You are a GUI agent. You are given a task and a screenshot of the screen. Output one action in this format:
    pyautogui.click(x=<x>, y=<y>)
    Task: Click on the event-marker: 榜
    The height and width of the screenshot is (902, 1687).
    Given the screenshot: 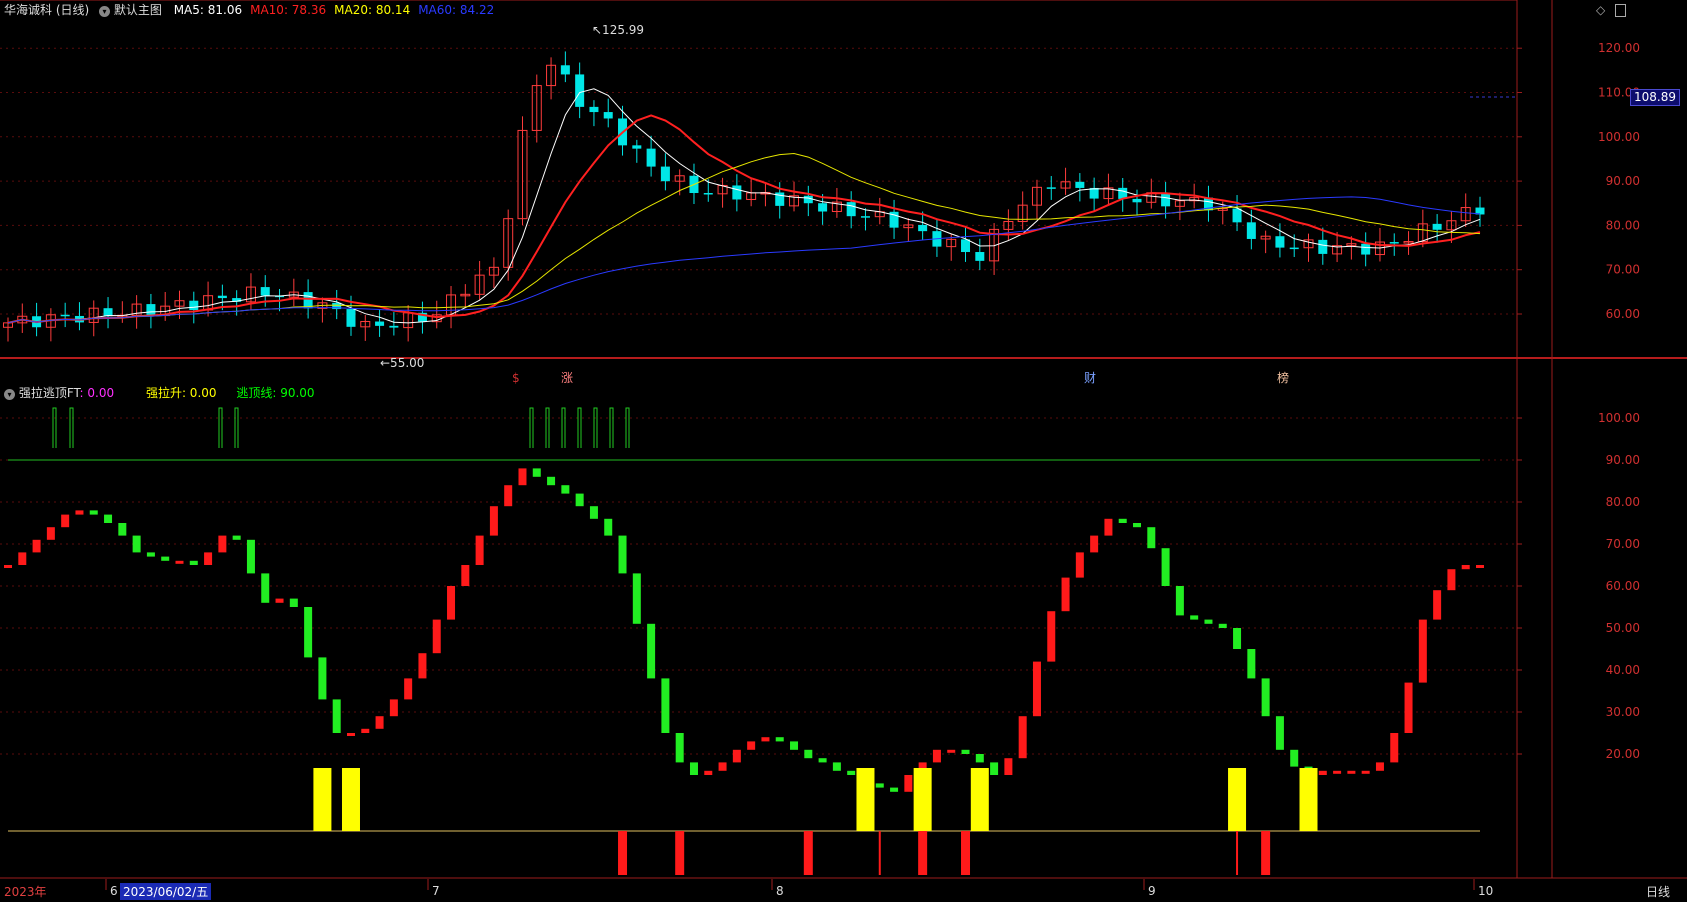 What is the action you would take?
    pyautogui.click(x=1283, y=377)
    